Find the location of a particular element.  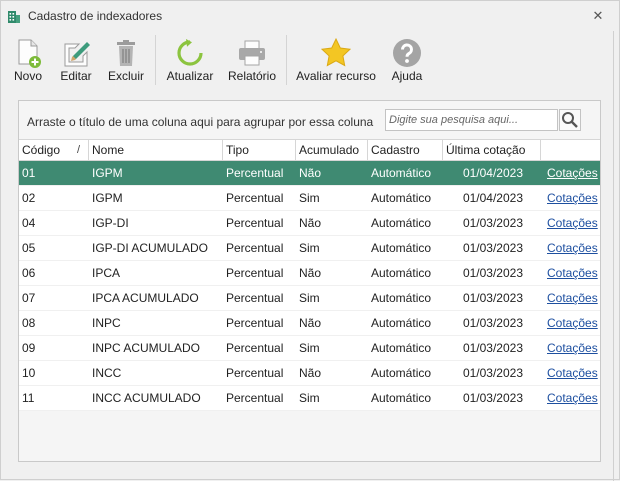

cell-code: 09 is located at coordinates (29, 348).